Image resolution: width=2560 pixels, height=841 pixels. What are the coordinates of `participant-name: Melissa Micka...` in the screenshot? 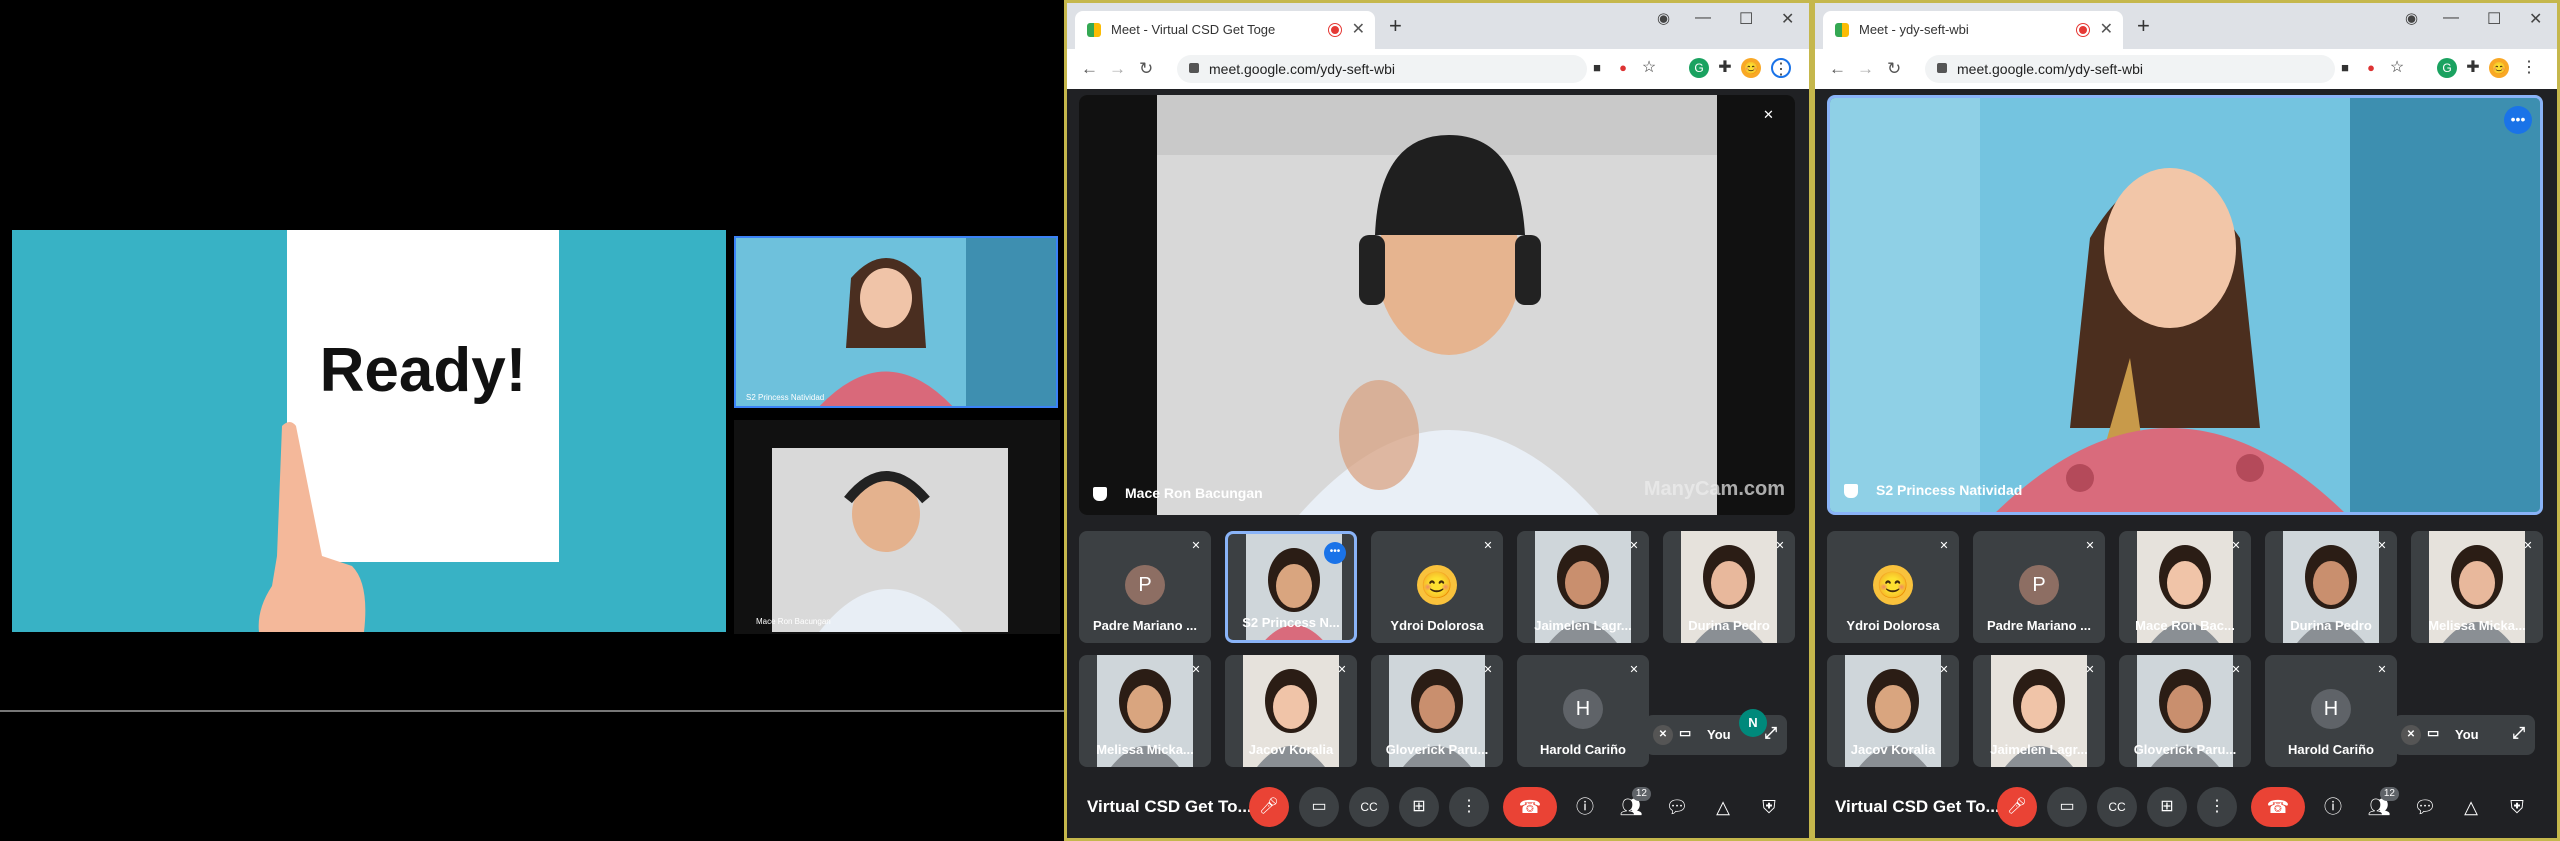 It's located at (1145, 749).